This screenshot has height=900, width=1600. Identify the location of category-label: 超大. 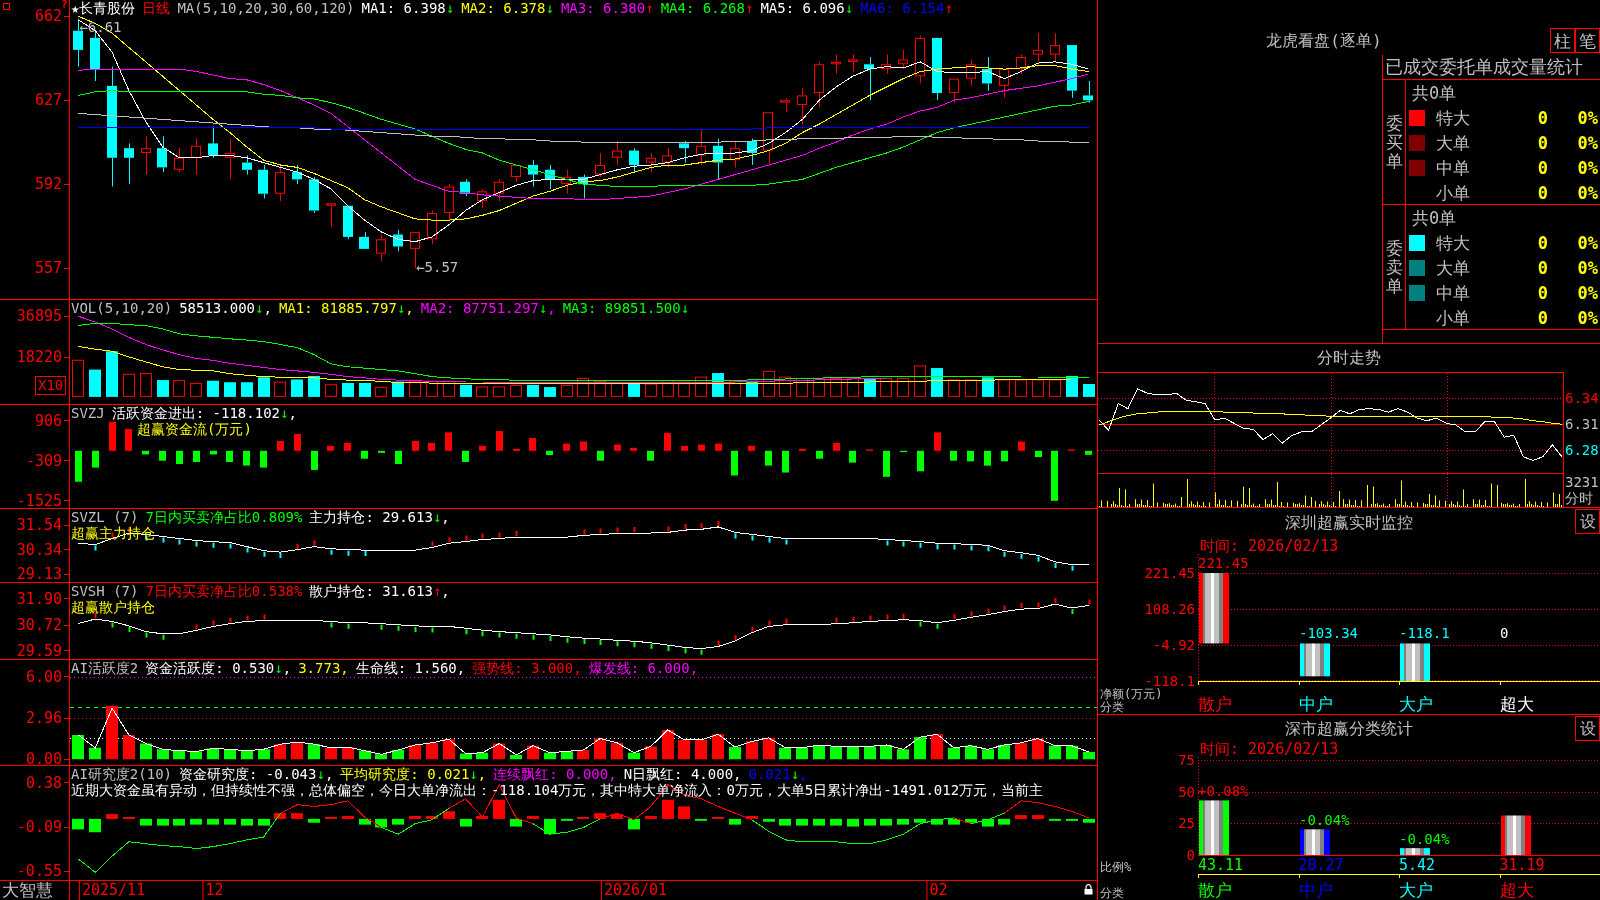
(1516, 704).